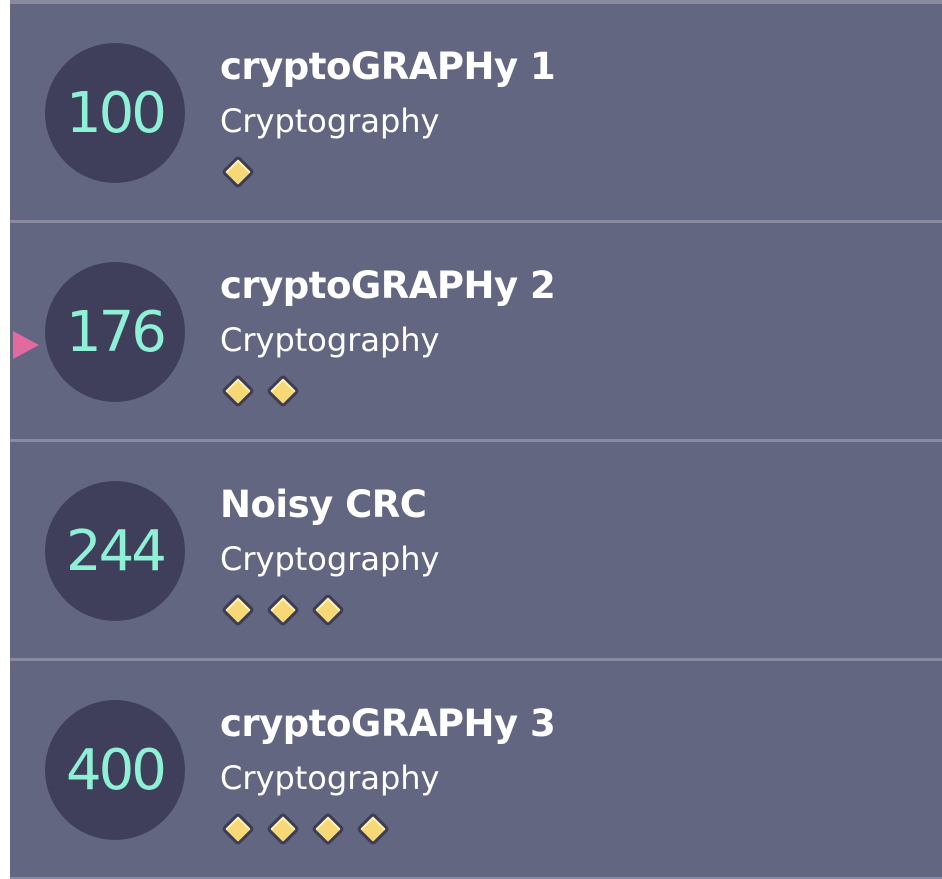  I want to click on challenge-title: cryptoGRAPHy 3, so click(388, 723).